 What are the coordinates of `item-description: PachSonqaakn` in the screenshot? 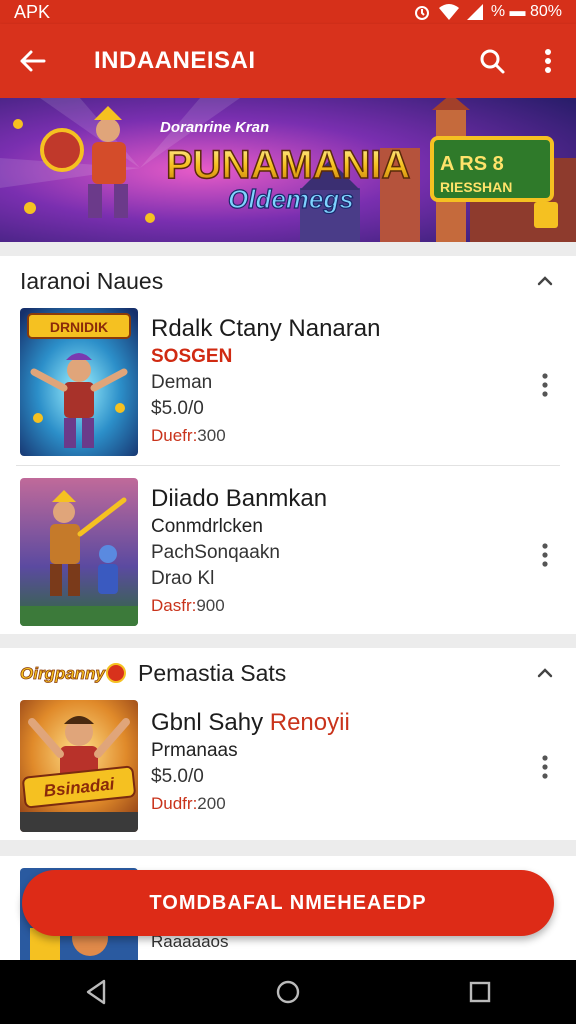 It's located at (215, 552).